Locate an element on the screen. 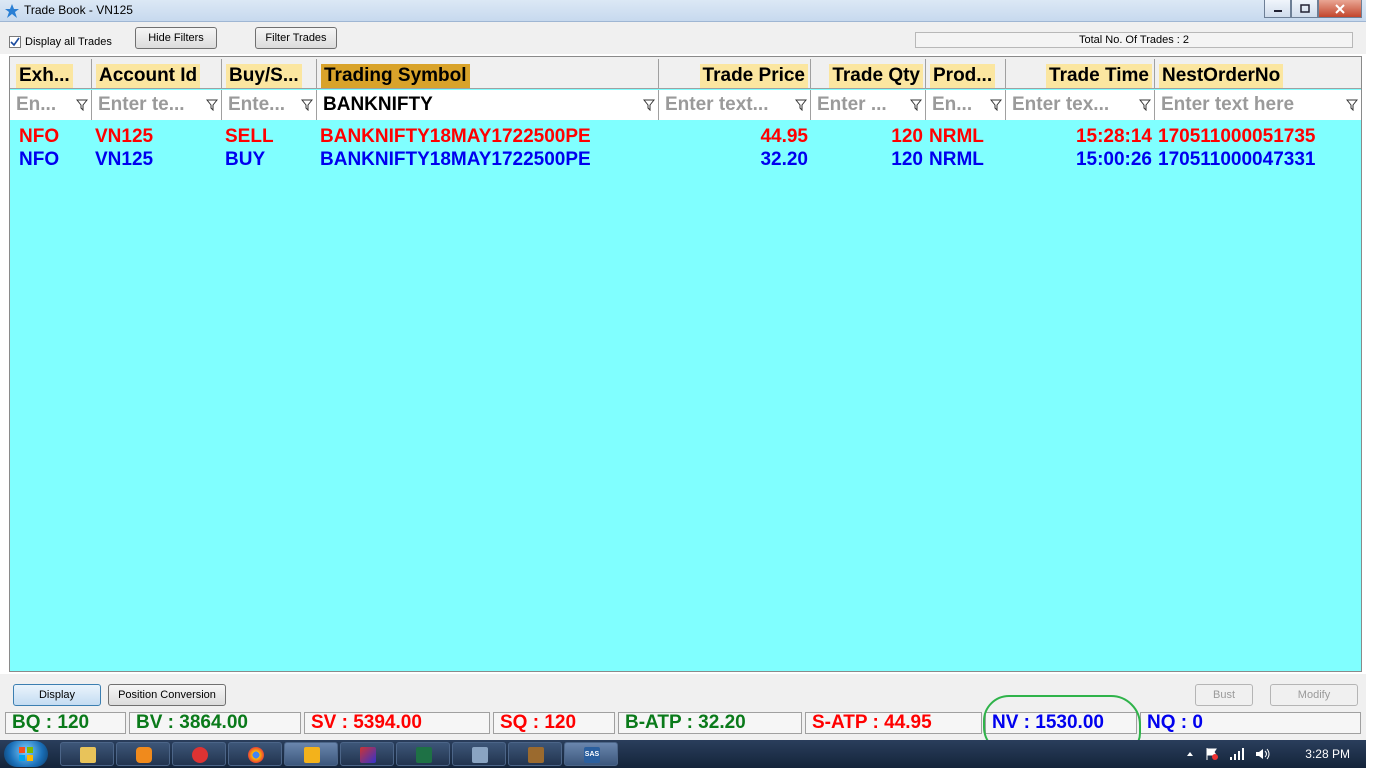 The image size is (1380, 768). minimize-button is located at coordinates (1277, 9).